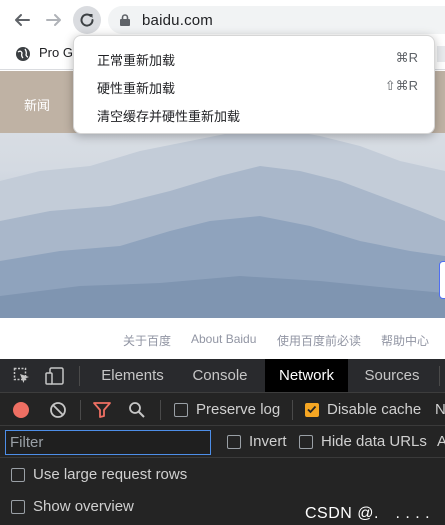 The width and height of the screenshot is (445, 525). I want to click on globe-icon, so click(23, 54).